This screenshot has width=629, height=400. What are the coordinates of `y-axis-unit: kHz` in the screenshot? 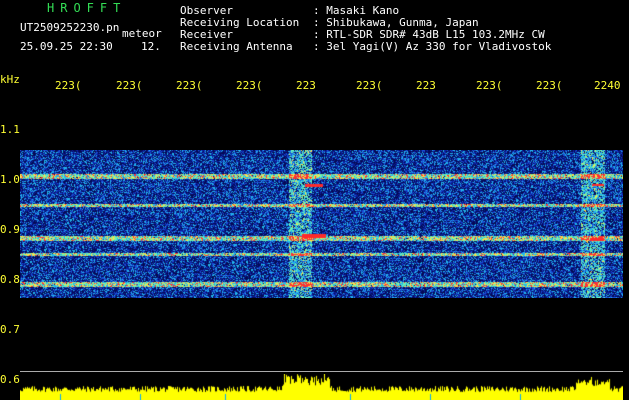 It's located at (10, 79).